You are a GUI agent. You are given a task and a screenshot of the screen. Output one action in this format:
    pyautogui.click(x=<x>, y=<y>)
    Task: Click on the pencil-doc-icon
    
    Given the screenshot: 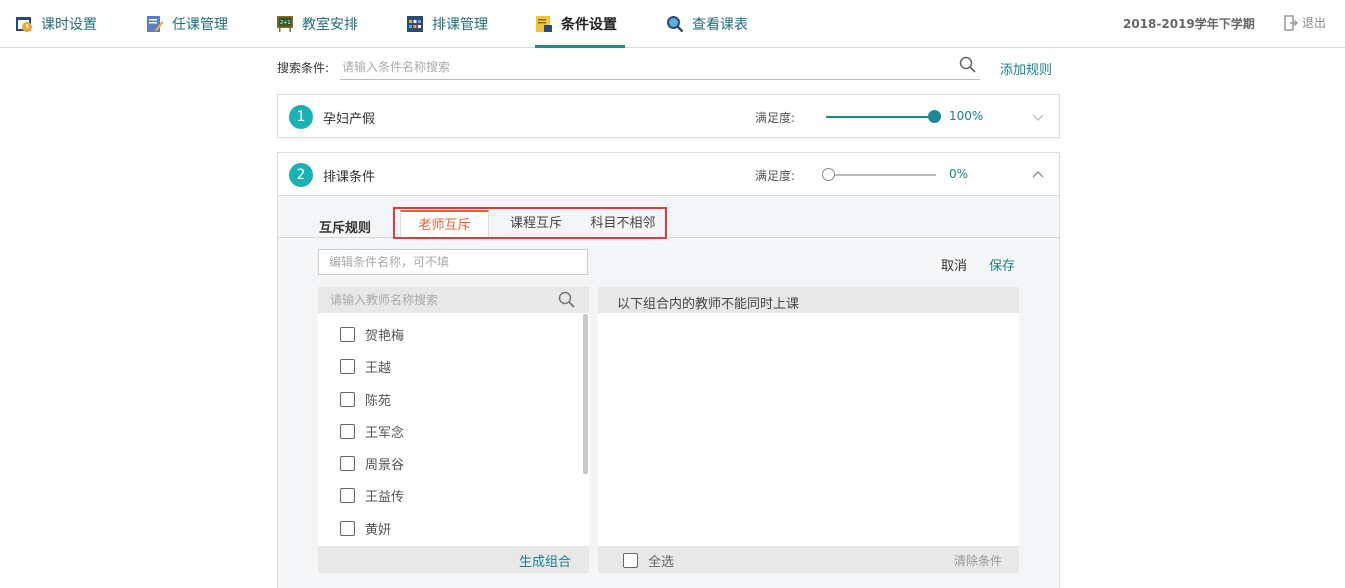 What is the action you would take?
    pyautogui.click(x=155, y=24)
    